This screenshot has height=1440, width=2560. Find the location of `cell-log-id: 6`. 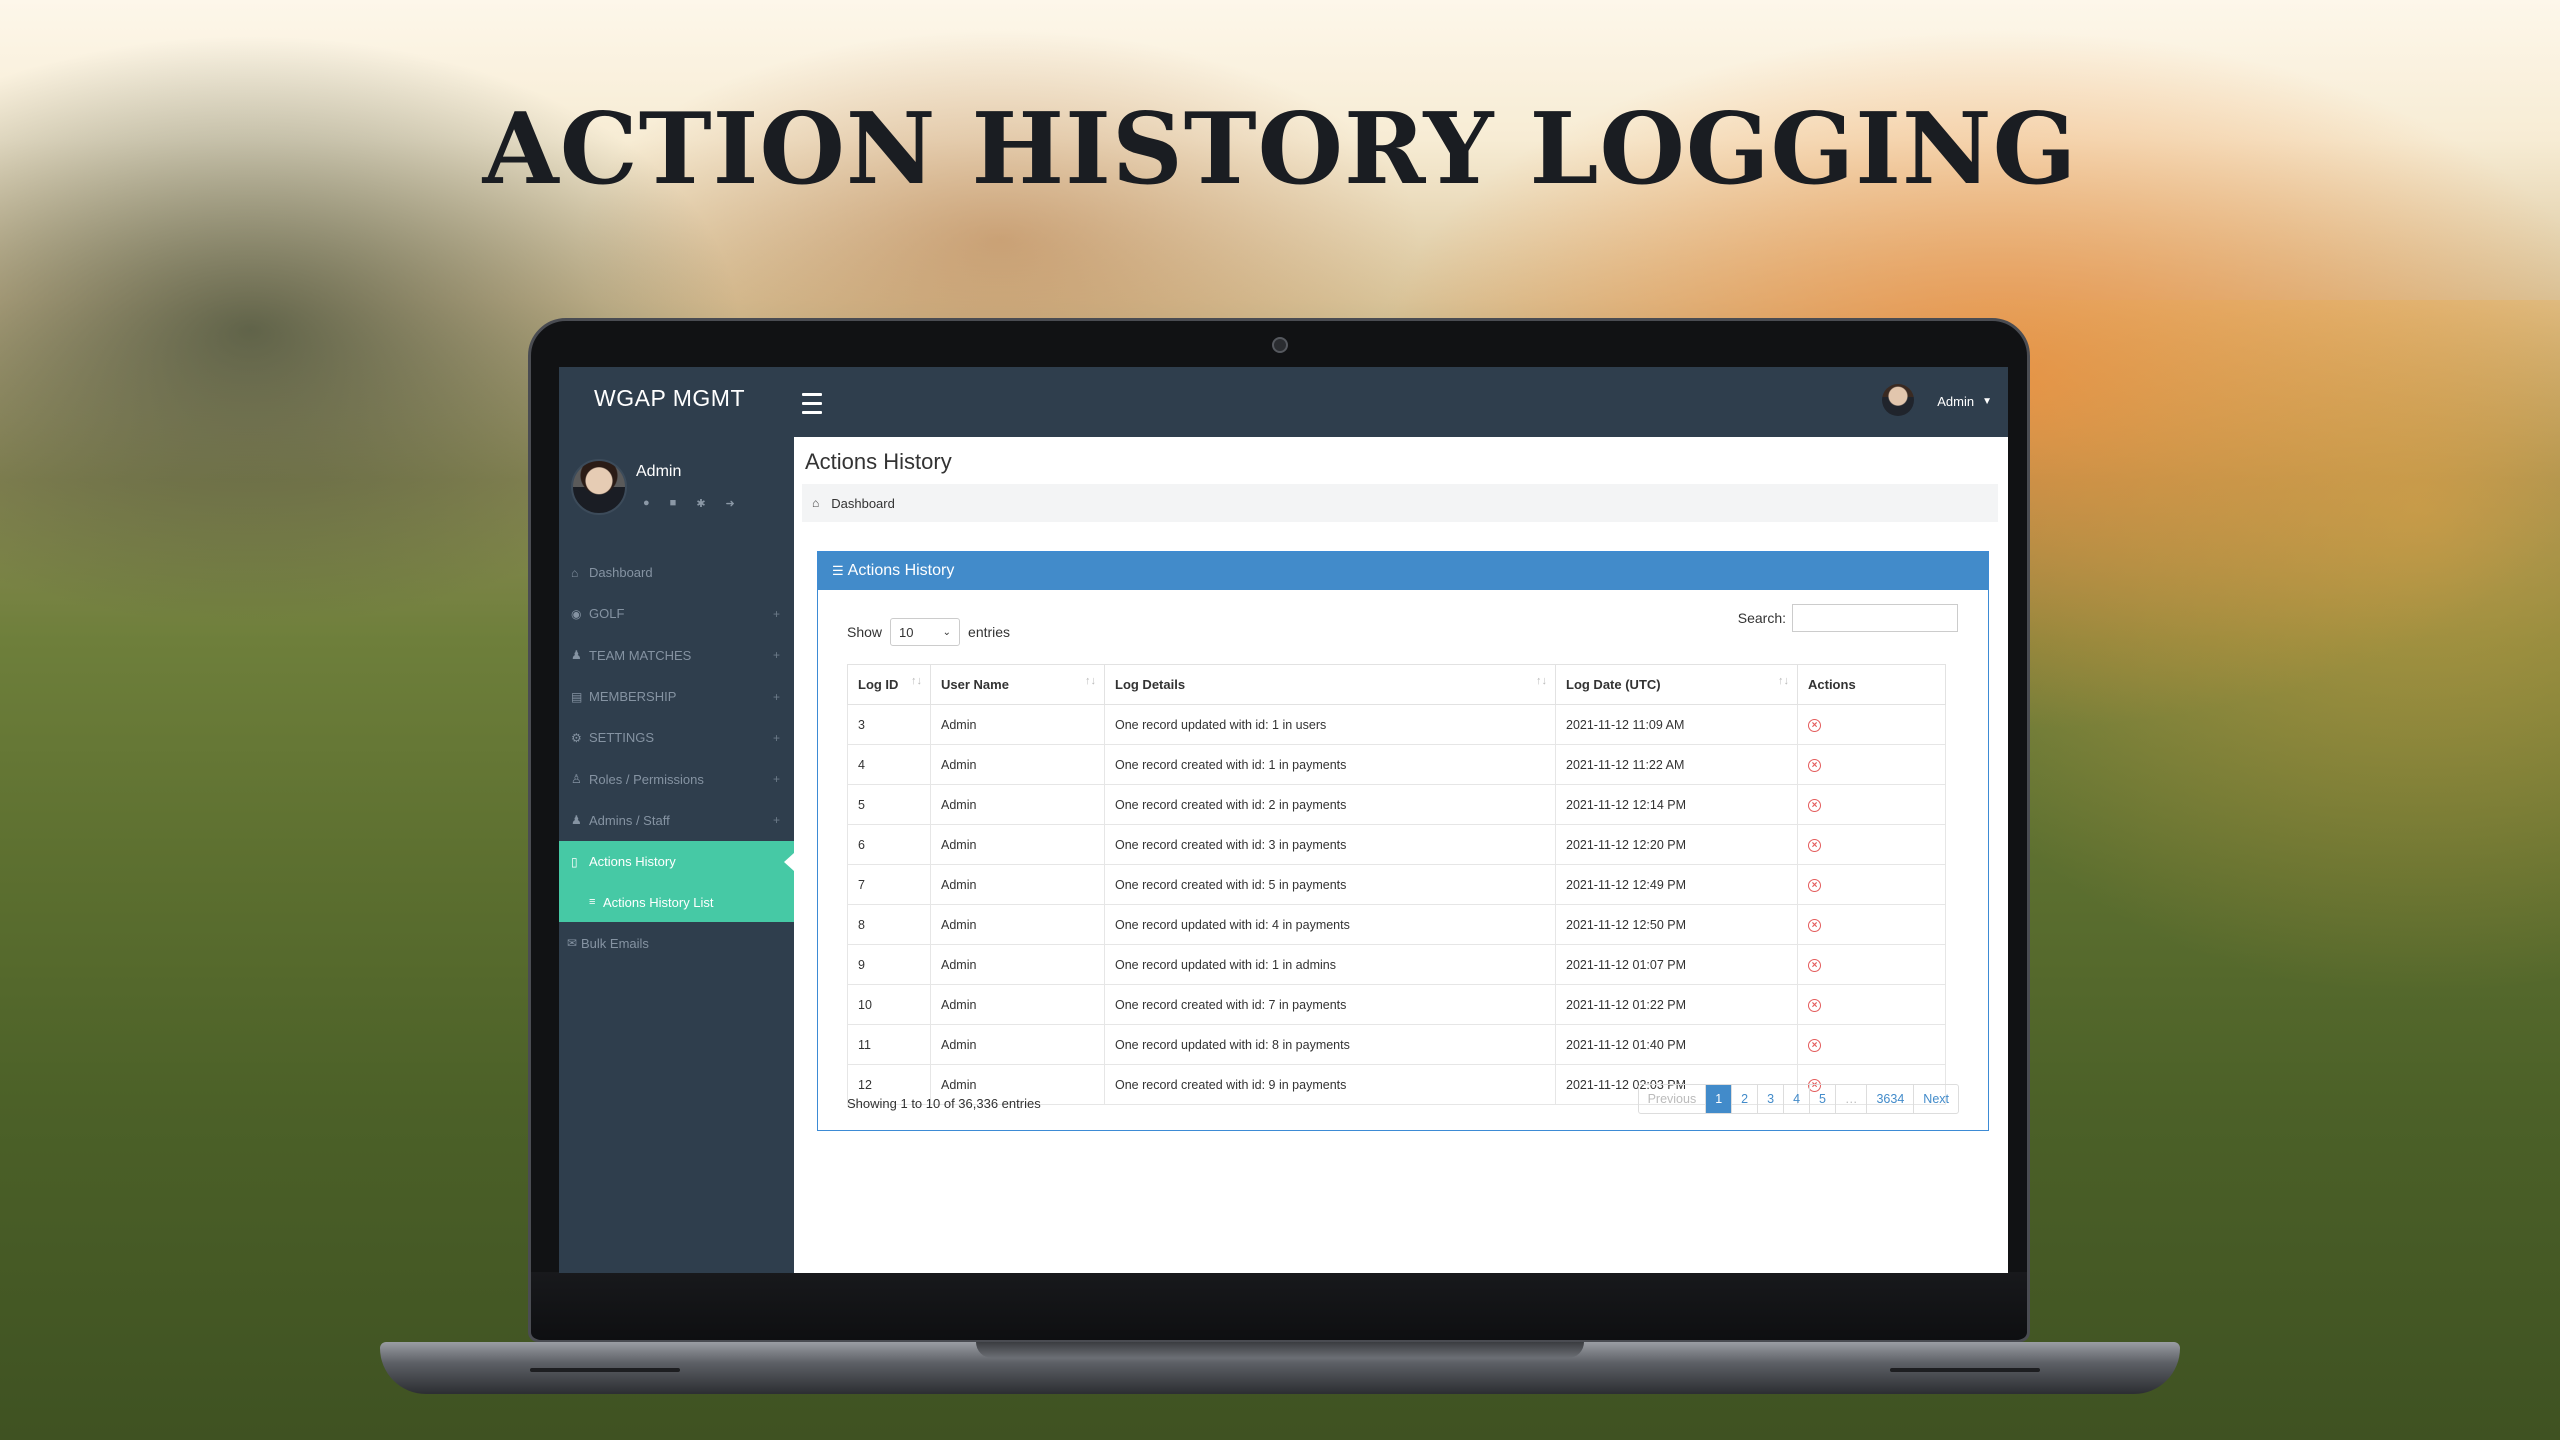

cell-log-id: 6 is located at coordinates (889, 844).